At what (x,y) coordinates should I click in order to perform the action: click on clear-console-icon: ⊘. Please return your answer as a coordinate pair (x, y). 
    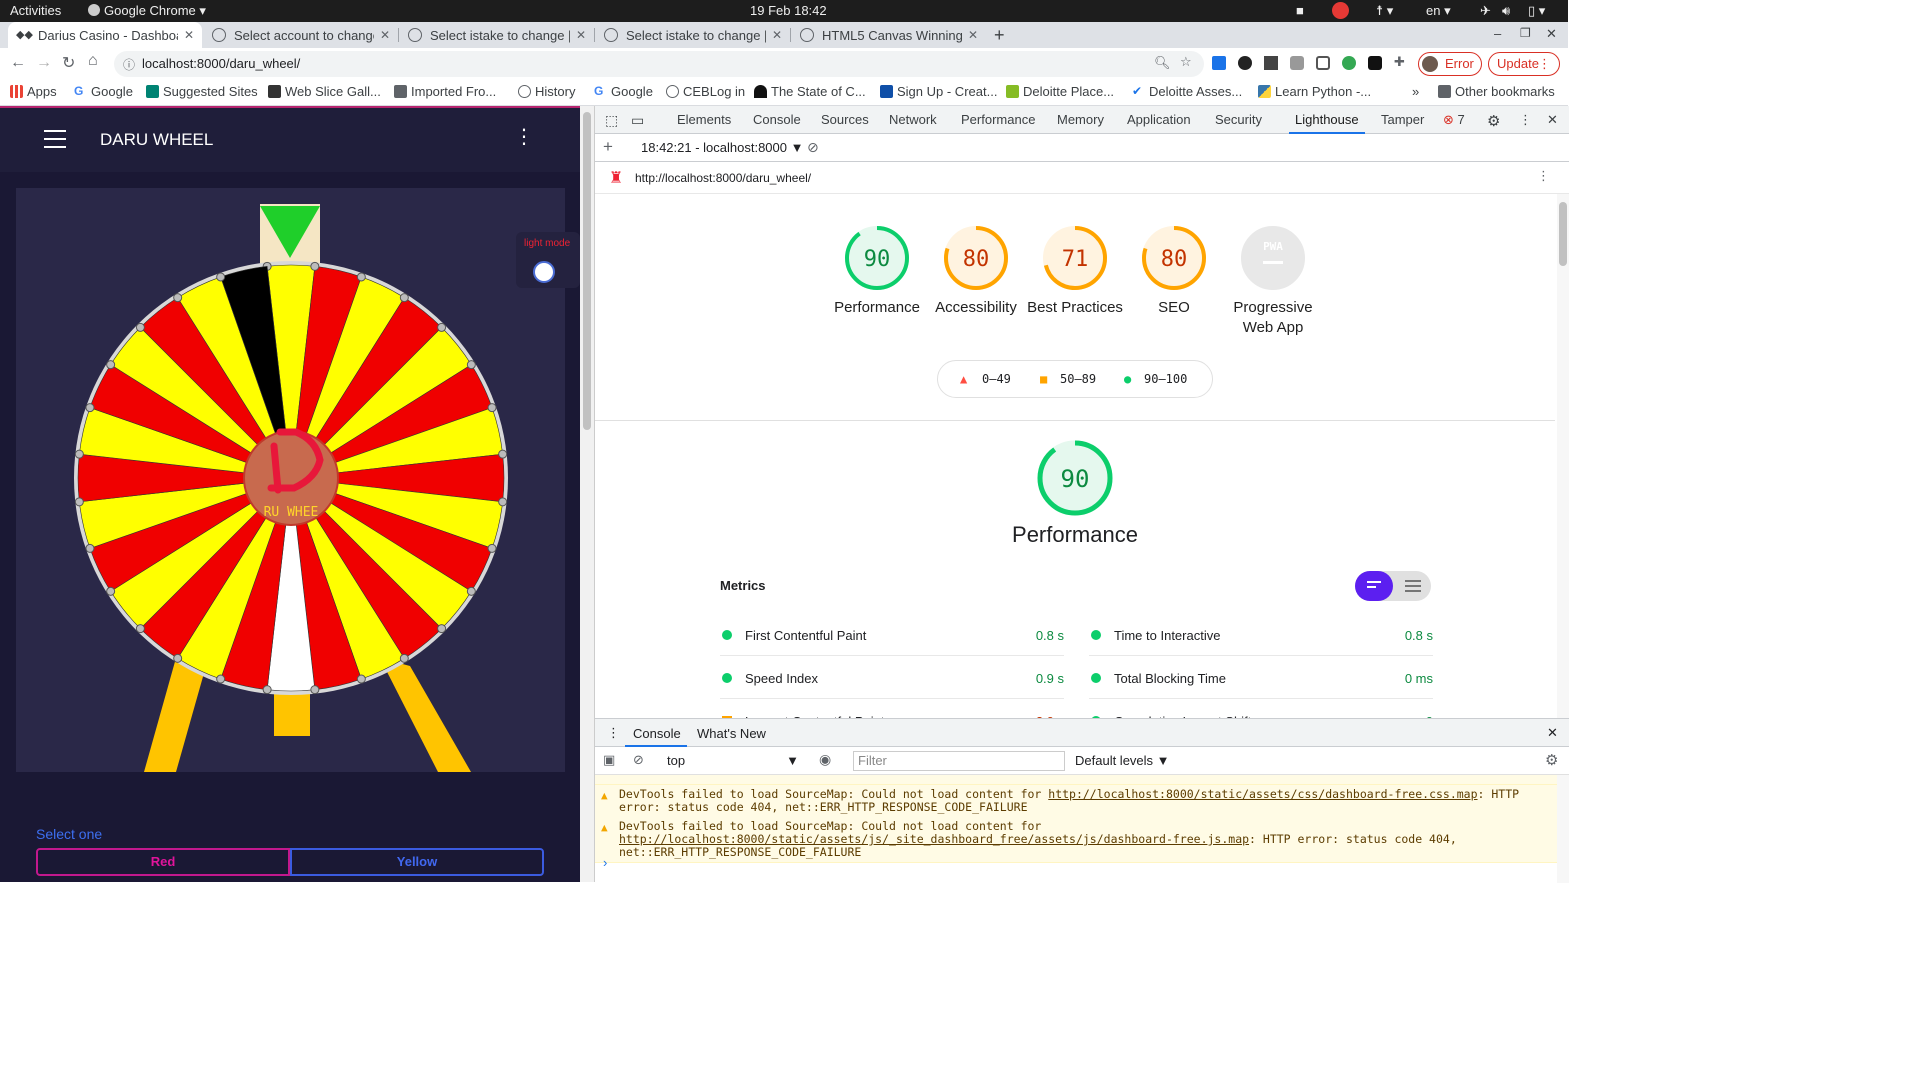
    Looking at the image, I should click on (638, 760).